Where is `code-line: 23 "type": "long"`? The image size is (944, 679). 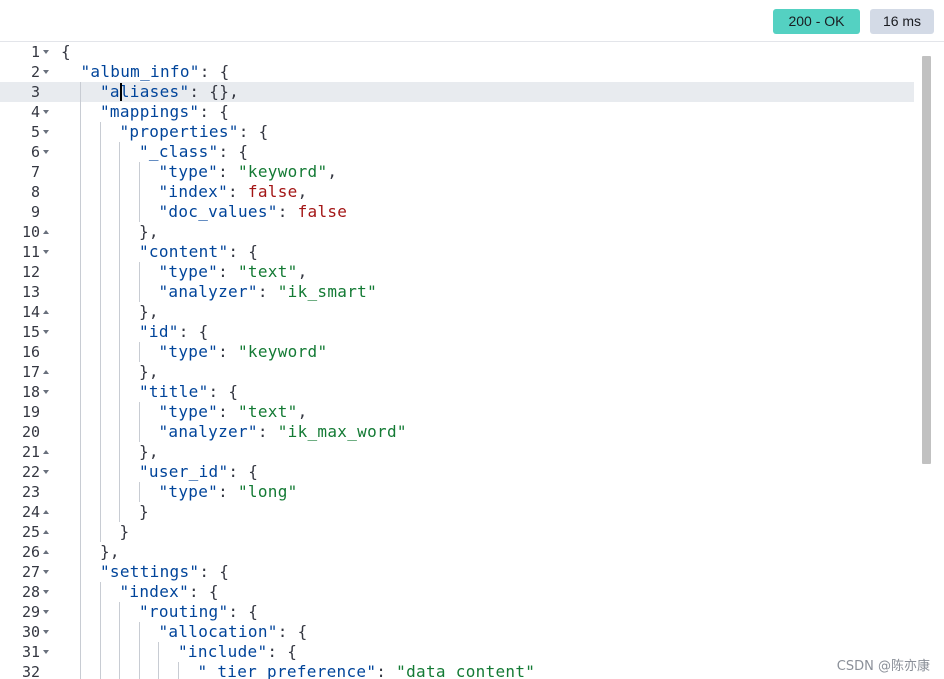 code-line: 23 "type": "long" is located at coordinates (457, 492).